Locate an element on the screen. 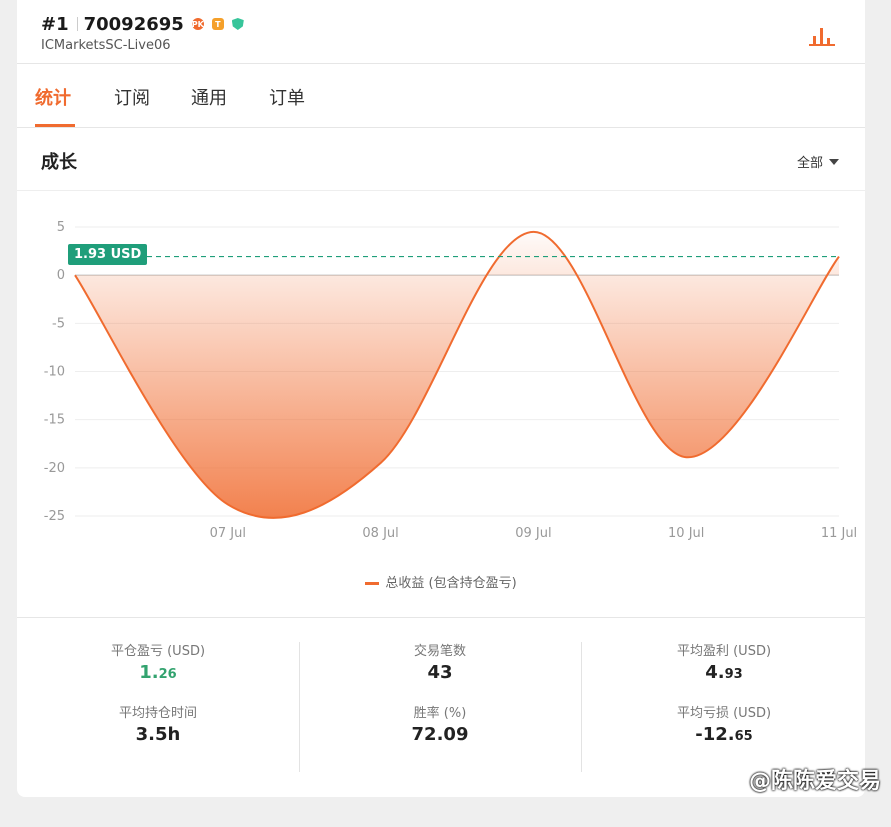 The width and height of the screenshot is (891, 827). y-tick-label: -5 is located at coordinates (58, 323).